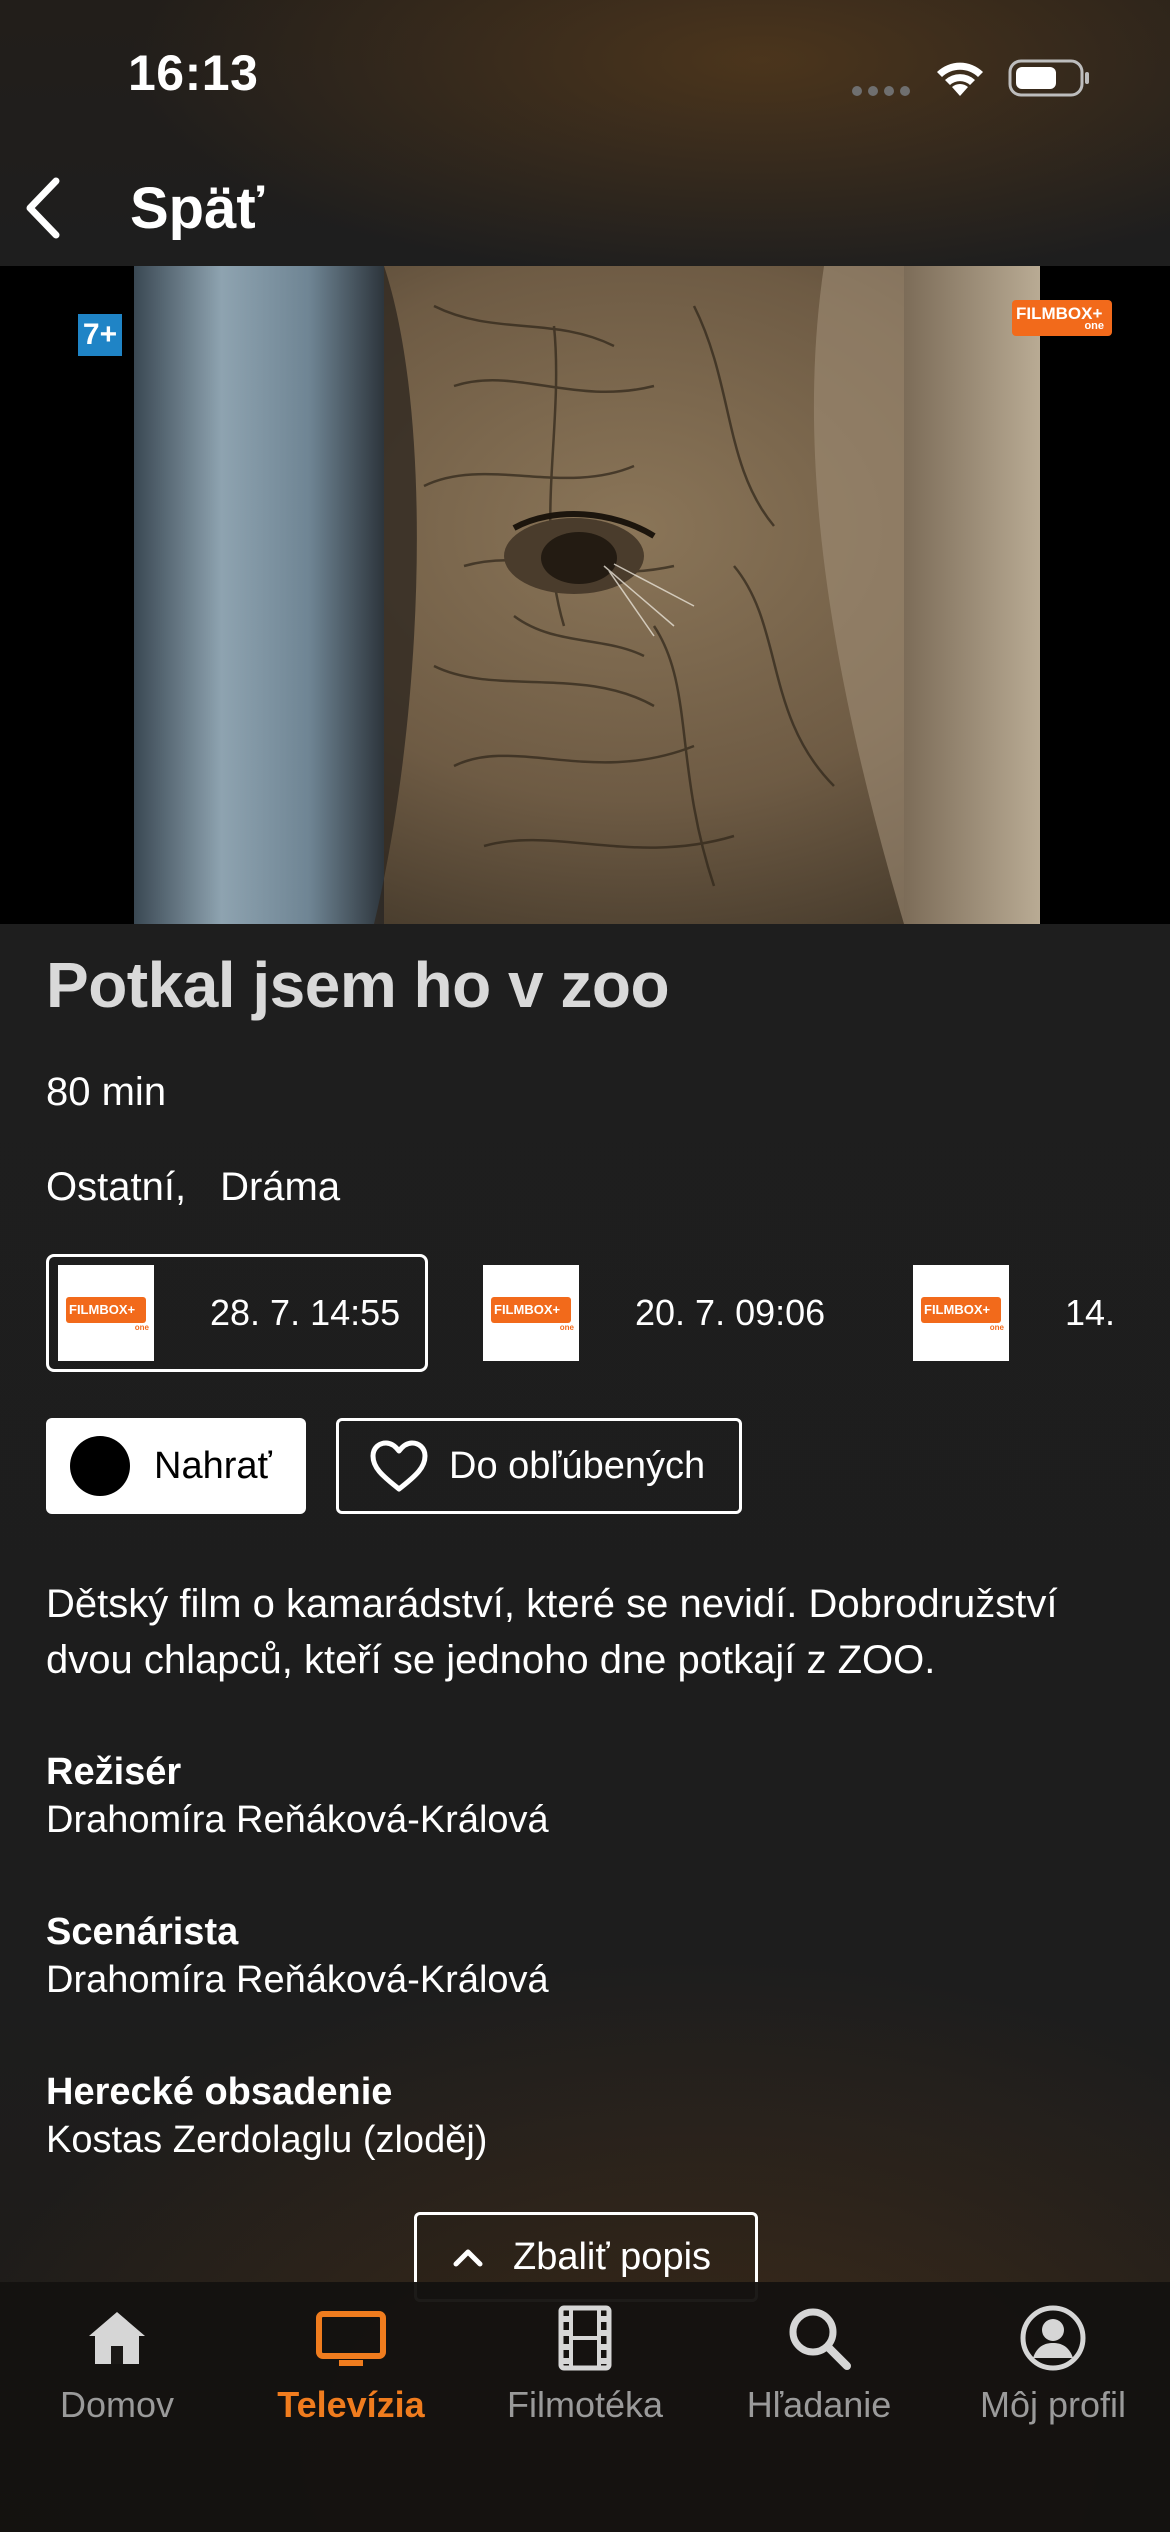 This screenshot has width=1170, height=2532. I want to click on tab-label: Môj profil, so click(1053, 2404).